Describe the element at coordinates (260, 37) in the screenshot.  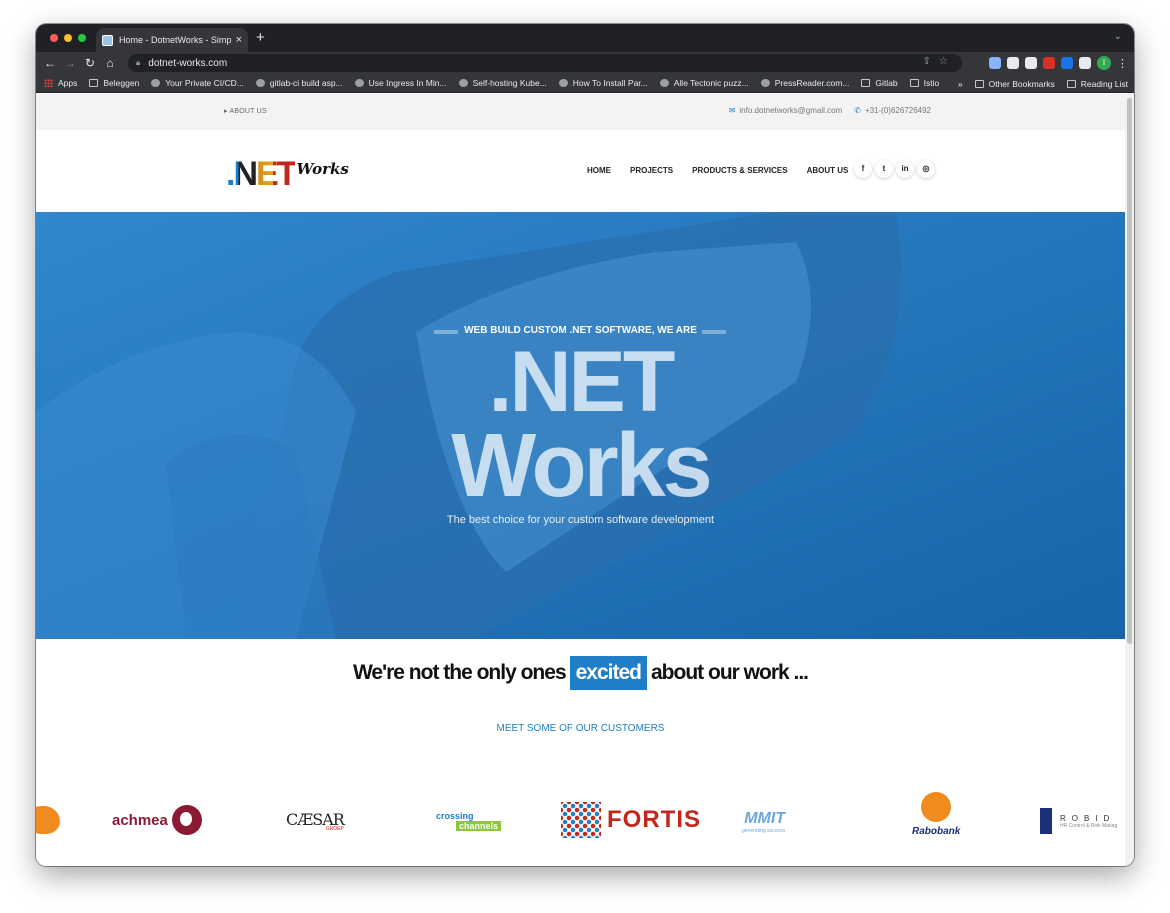
I see `new-tab-button: +` at that location.